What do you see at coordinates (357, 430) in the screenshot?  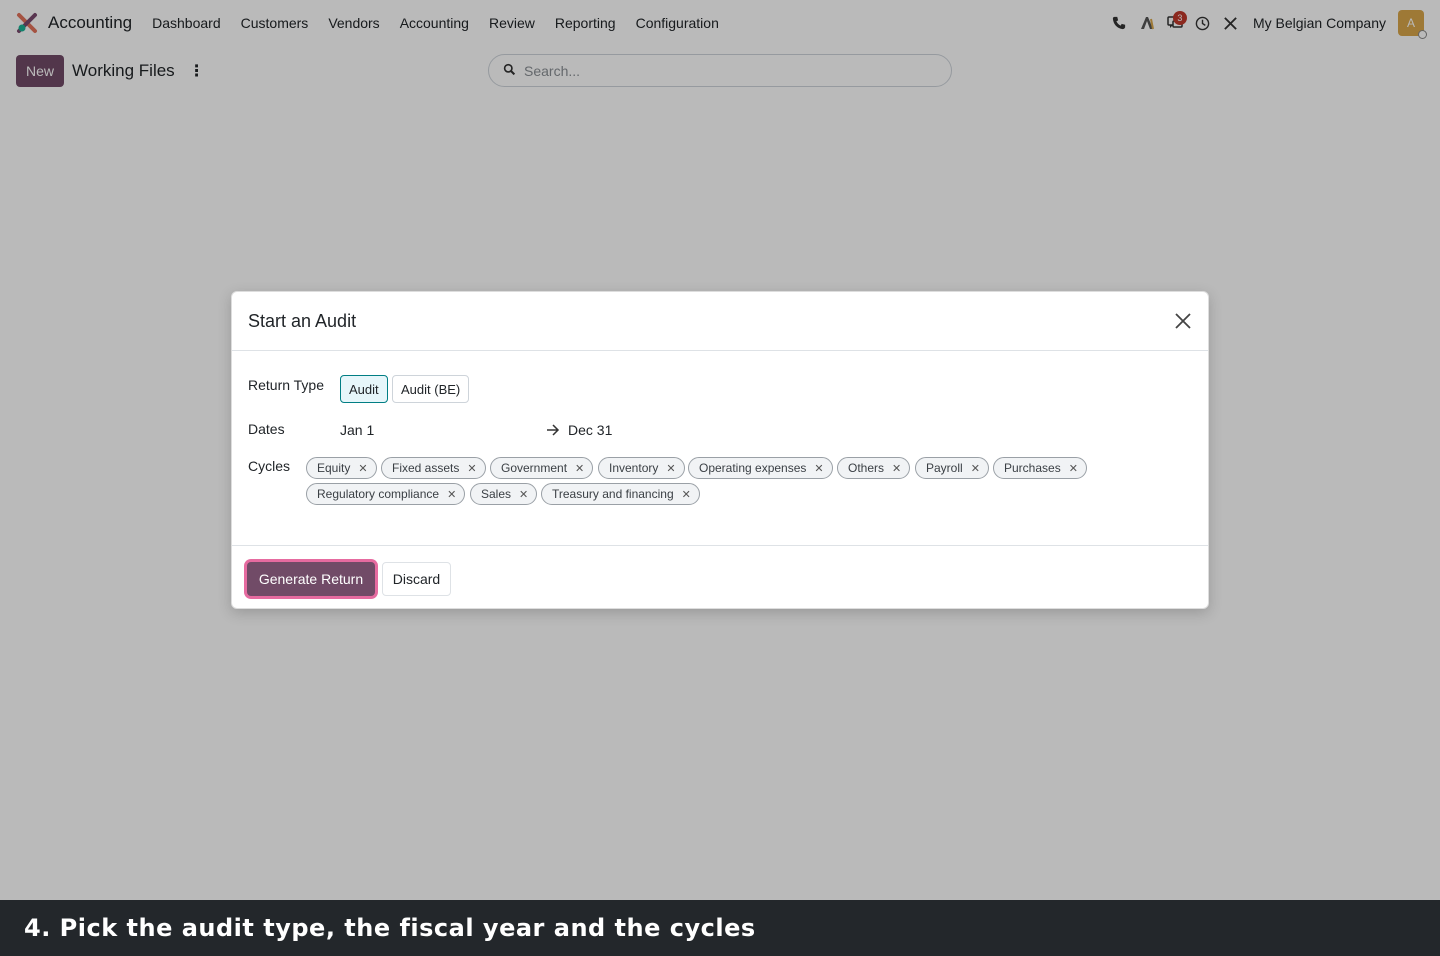 I see `date-from-field: Jan 1` at bounding box center [357, 430].